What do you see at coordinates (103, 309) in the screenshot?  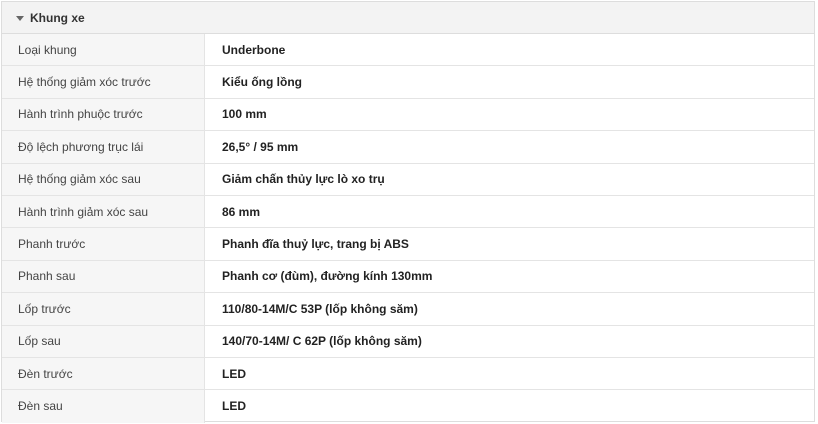 I see `spec-label: Lốp trước` at bounding box center [103, 309].